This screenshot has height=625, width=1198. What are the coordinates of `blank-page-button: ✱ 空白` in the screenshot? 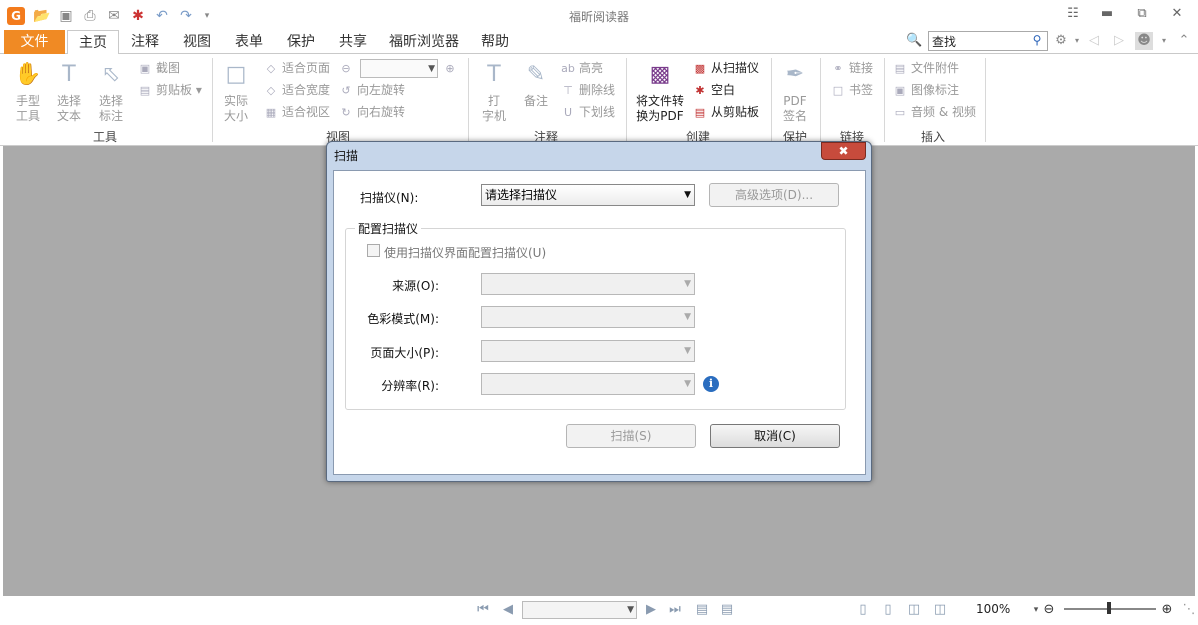 It's located at (713, 90).